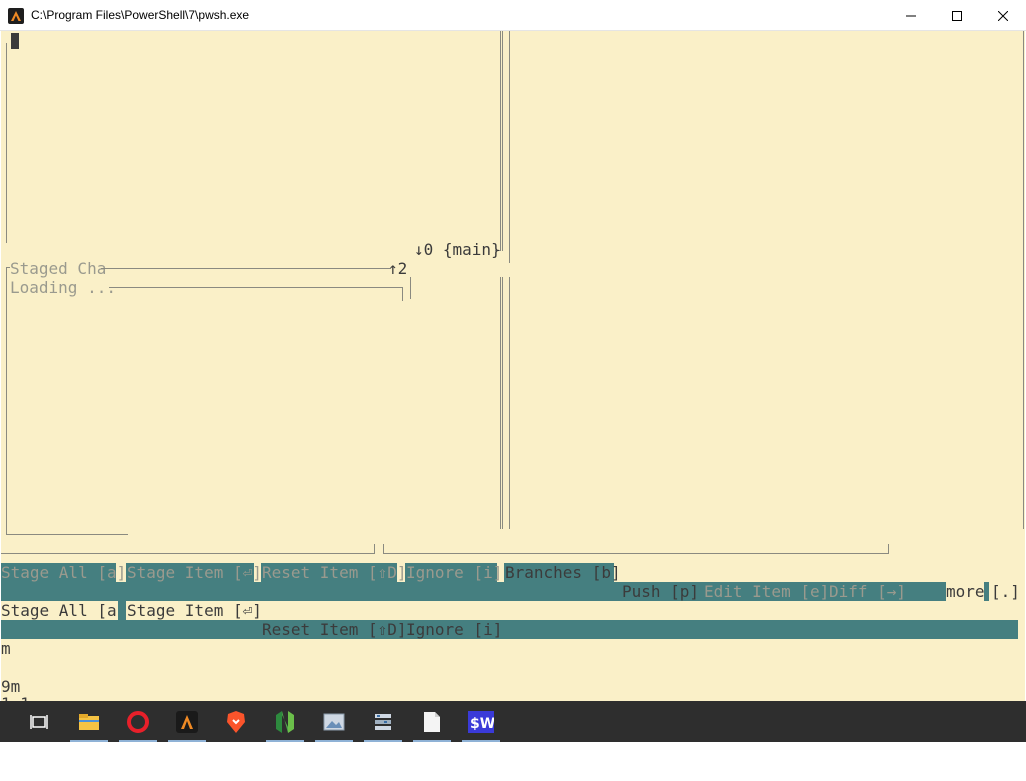 This screenshot has height=781, width=1026. I want to click on edit-item-hint: Edit Item [e], so click(766, 591).